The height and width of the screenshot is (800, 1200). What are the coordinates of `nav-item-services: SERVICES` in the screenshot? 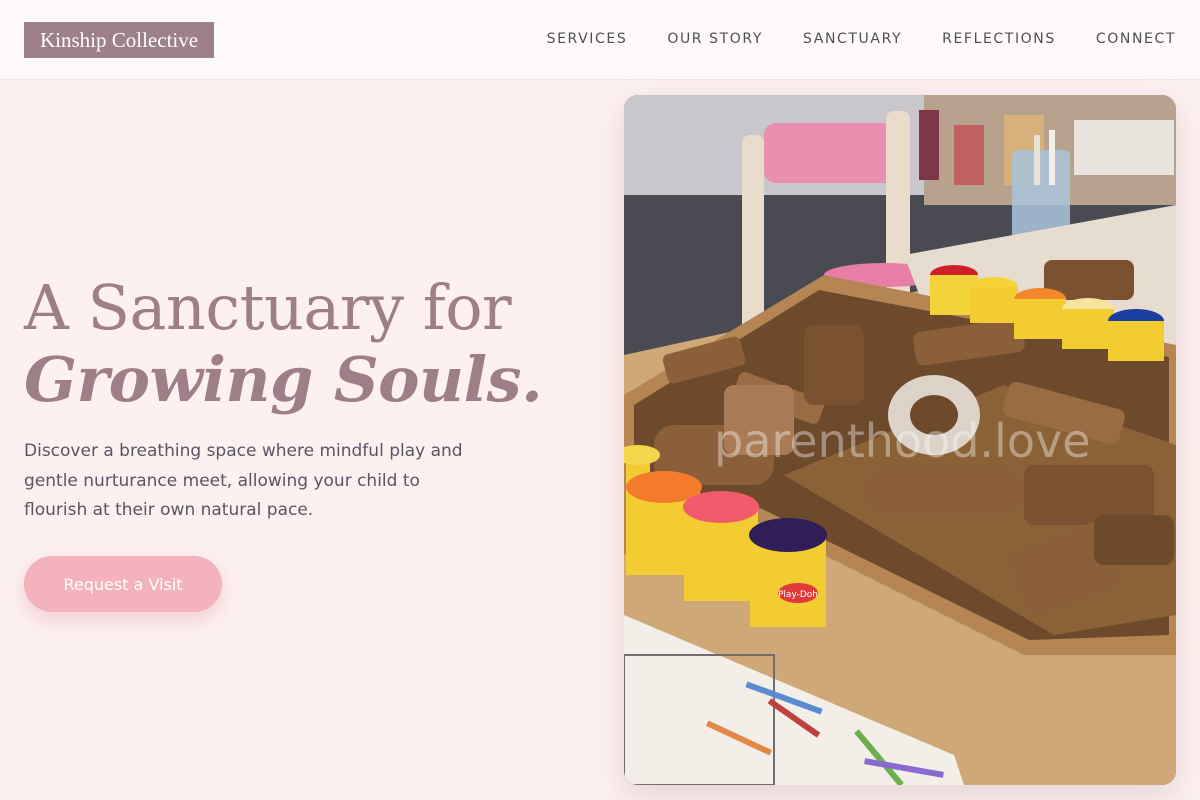 It's located at (587, 39).